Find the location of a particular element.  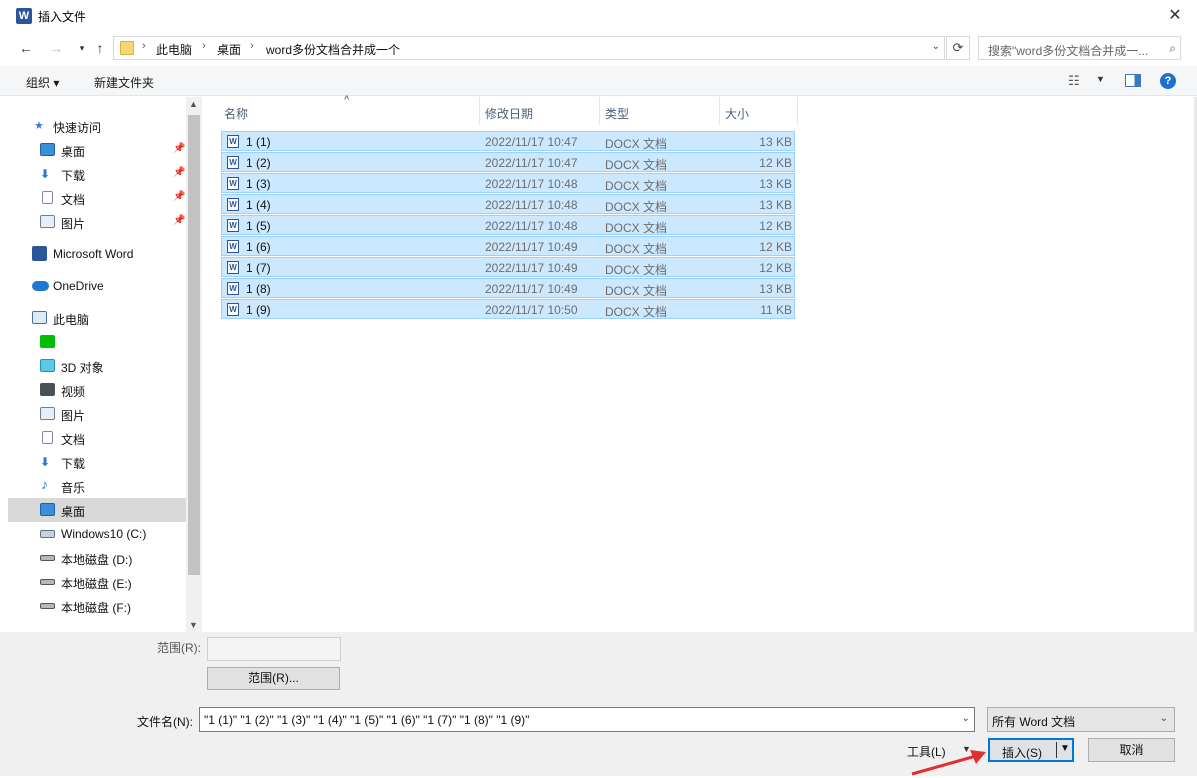

nav-label: Windows10 (C:) is located at coordinates (104, 534).